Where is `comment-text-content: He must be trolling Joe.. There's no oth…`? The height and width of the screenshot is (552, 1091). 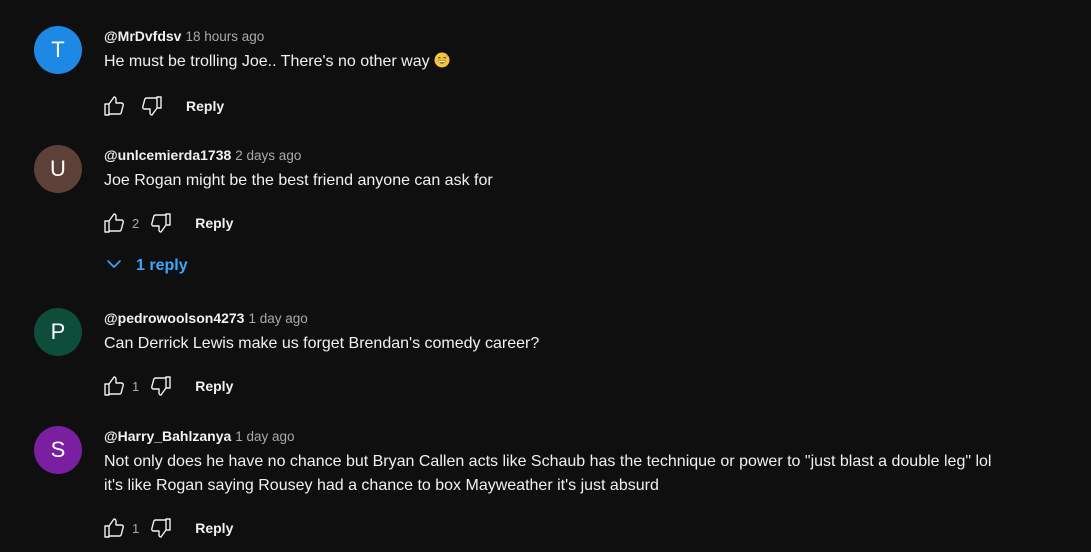
comment-text-content: He must be trolling Joe.. There's no oth… is located at coordinates (267, 61).